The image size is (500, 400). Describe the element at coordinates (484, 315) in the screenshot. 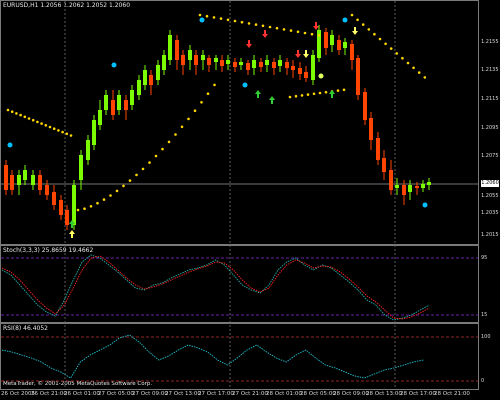

I see `stoch-tick: 15` at that location.